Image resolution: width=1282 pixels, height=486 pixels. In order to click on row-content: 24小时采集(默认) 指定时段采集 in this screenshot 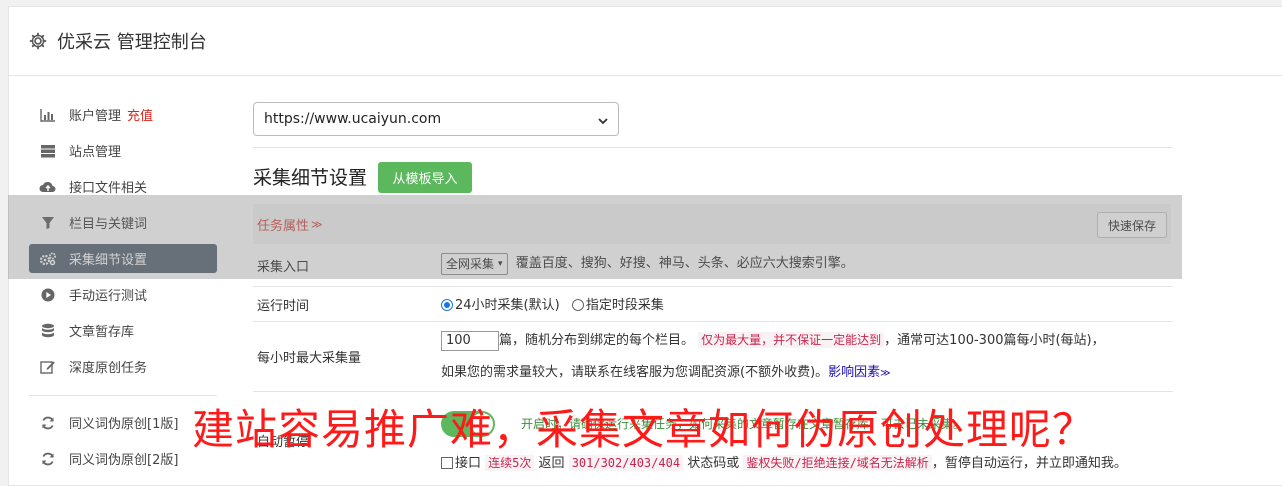, I will do `click(552, 303)`.